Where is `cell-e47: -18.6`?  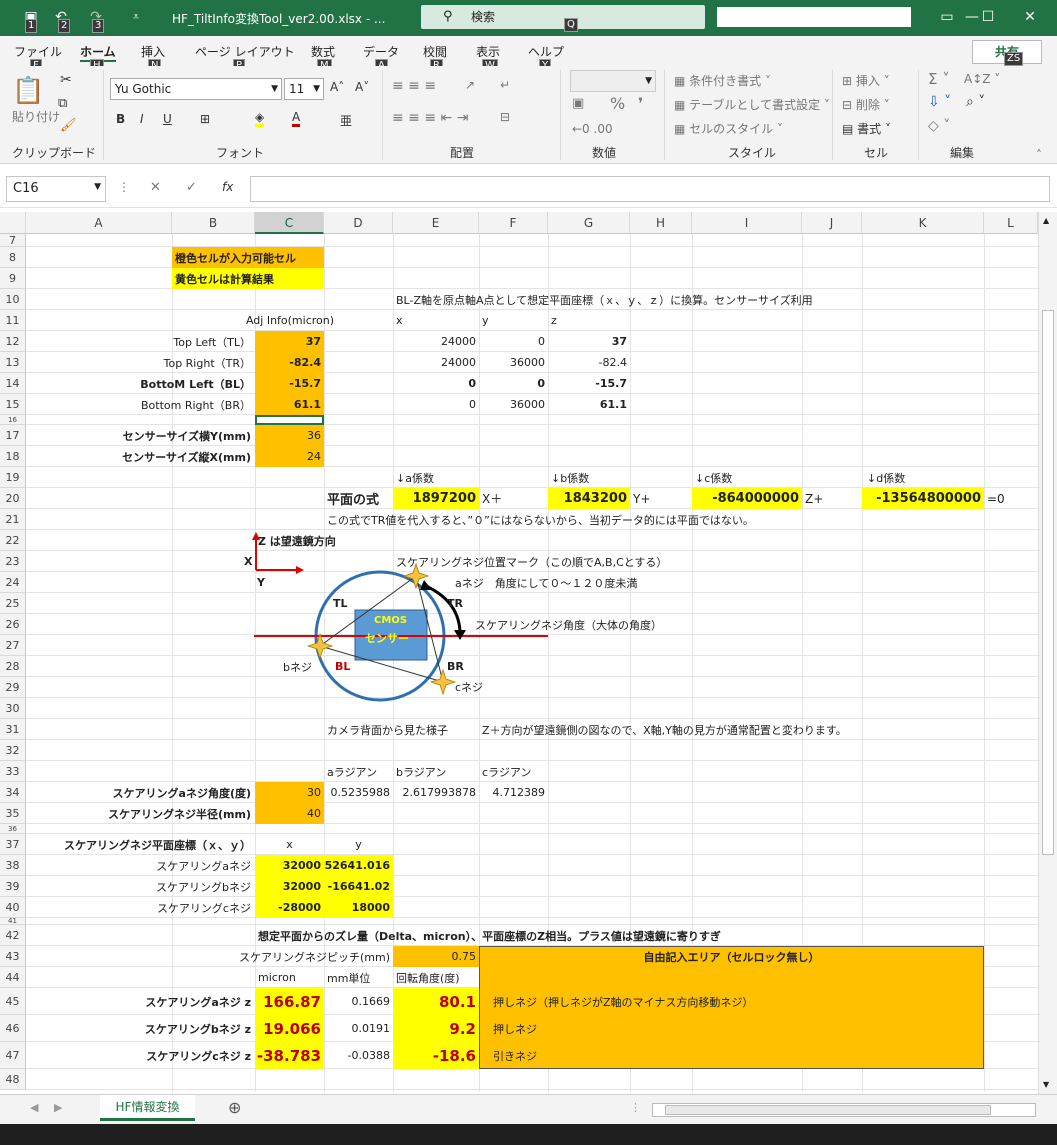
cell-e47: -18.6 is located at coordinates (436, 1055).